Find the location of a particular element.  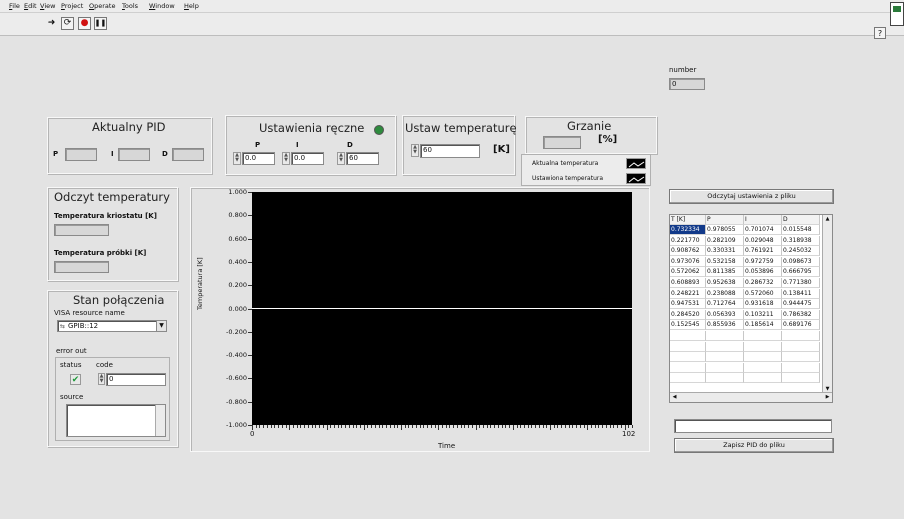

table-cell: 0.532158 is located at coordinates (725, 261).